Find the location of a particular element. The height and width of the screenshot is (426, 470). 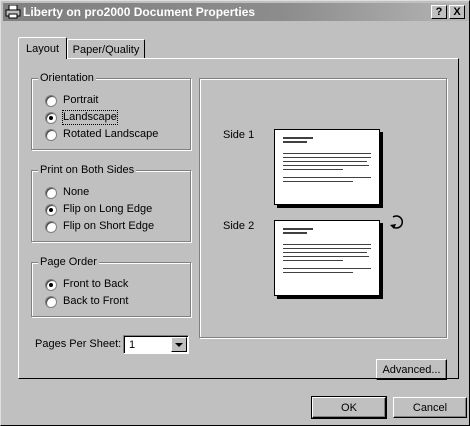

page-order-back-radio: Back to Front is located at coordinates (86, 301).